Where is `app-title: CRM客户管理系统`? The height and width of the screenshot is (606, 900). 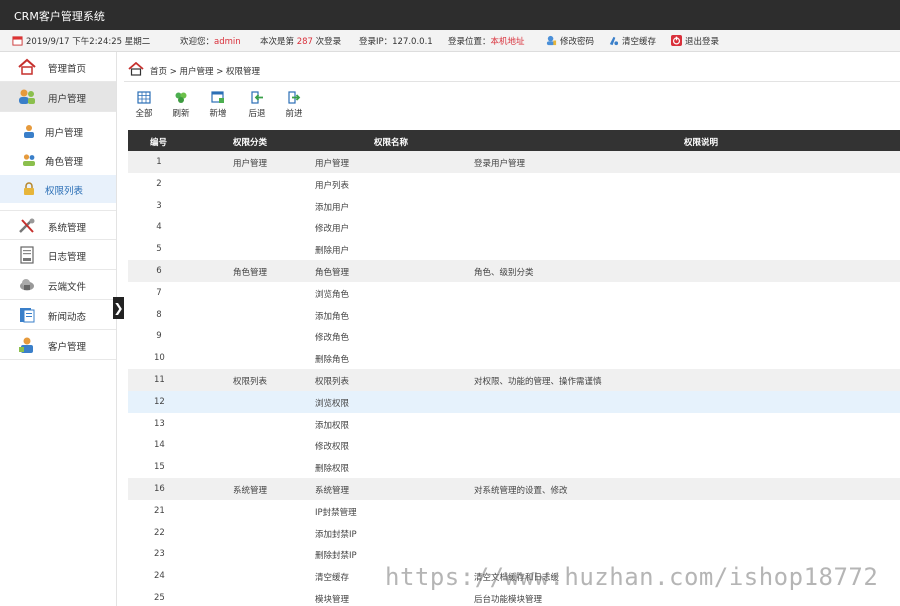
app-title: CRM客户管理系统 is located at coordinates (59, 16).